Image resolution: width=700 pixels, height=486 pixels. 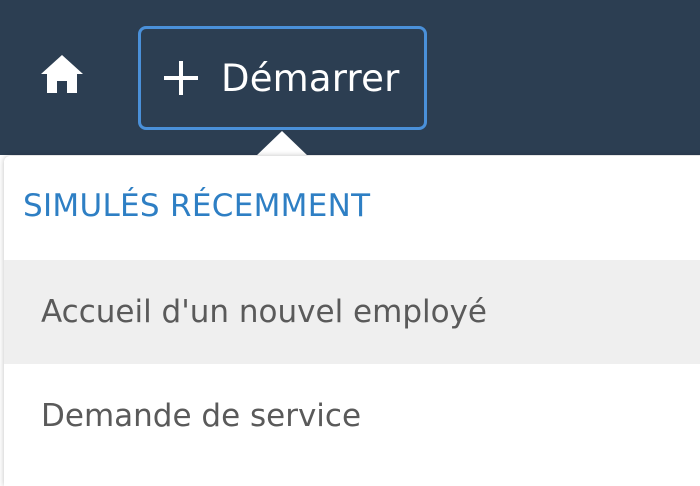 I want to click on home-icon, so click(x=62, y=76).